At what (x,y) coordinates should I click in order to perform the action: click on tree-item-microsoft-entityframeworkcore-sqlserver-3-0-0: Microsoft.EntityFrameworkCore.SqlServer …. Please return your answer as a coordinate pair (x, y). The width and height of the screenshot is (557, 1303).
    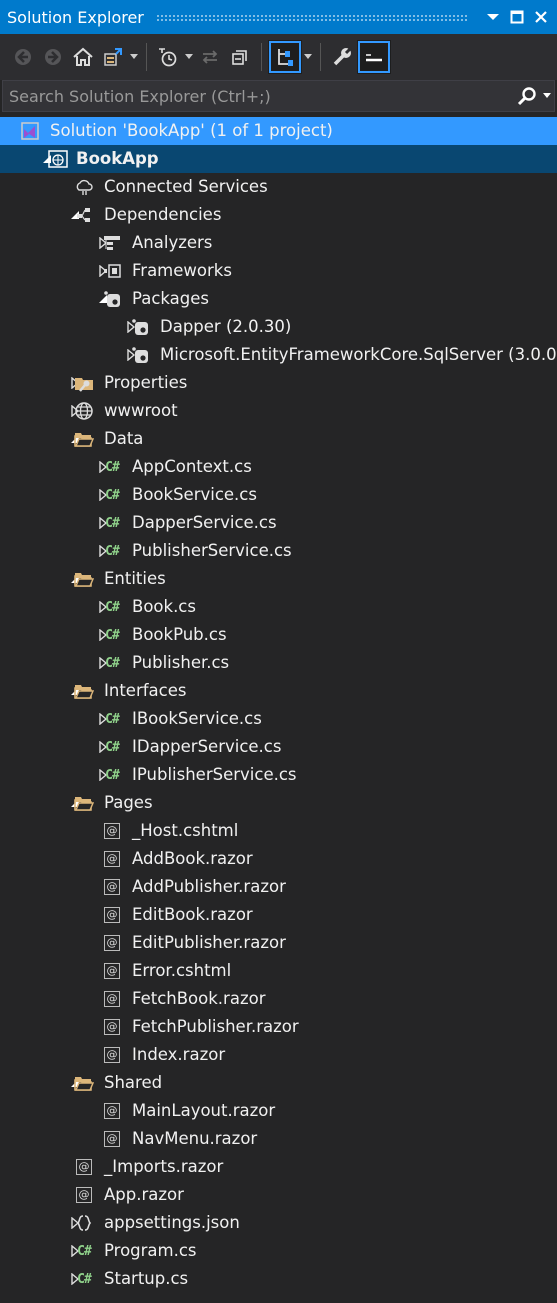
    Looking at the image, I should click on (278, 355).